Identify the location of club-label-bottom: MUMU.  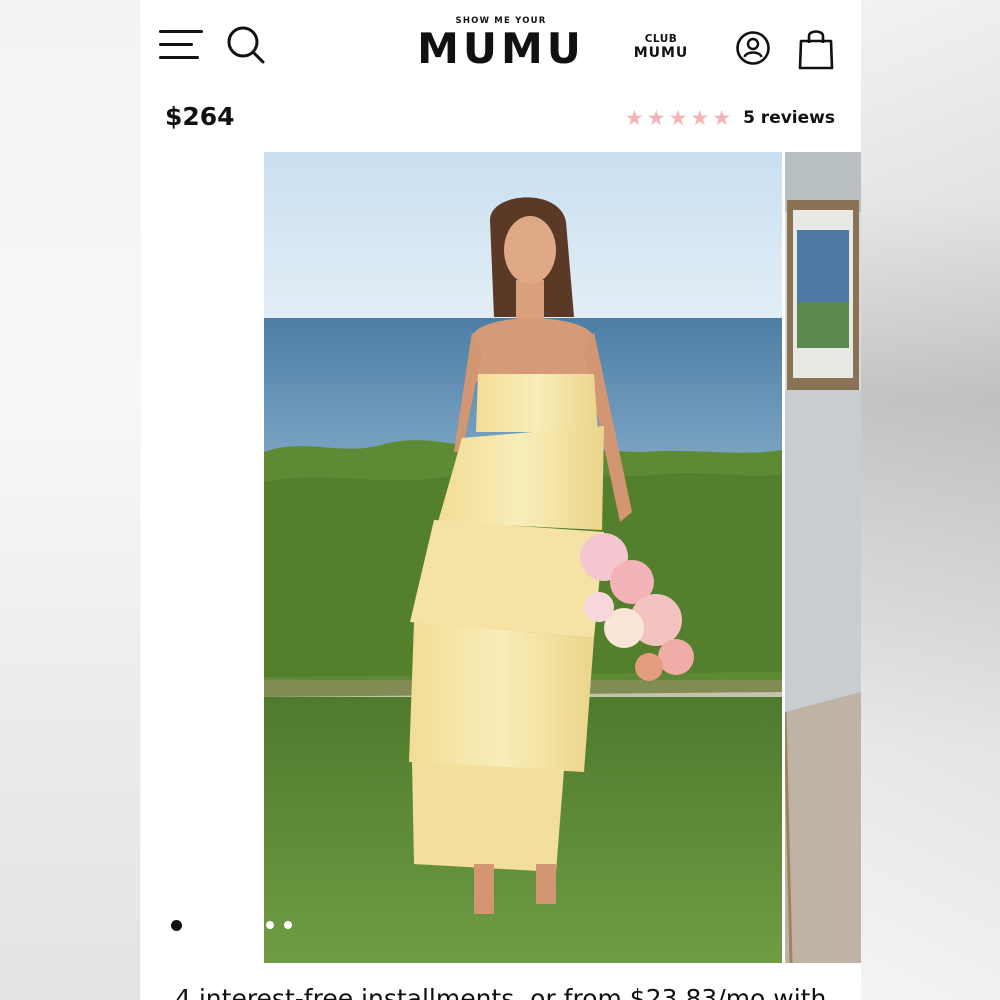
(661, 53).